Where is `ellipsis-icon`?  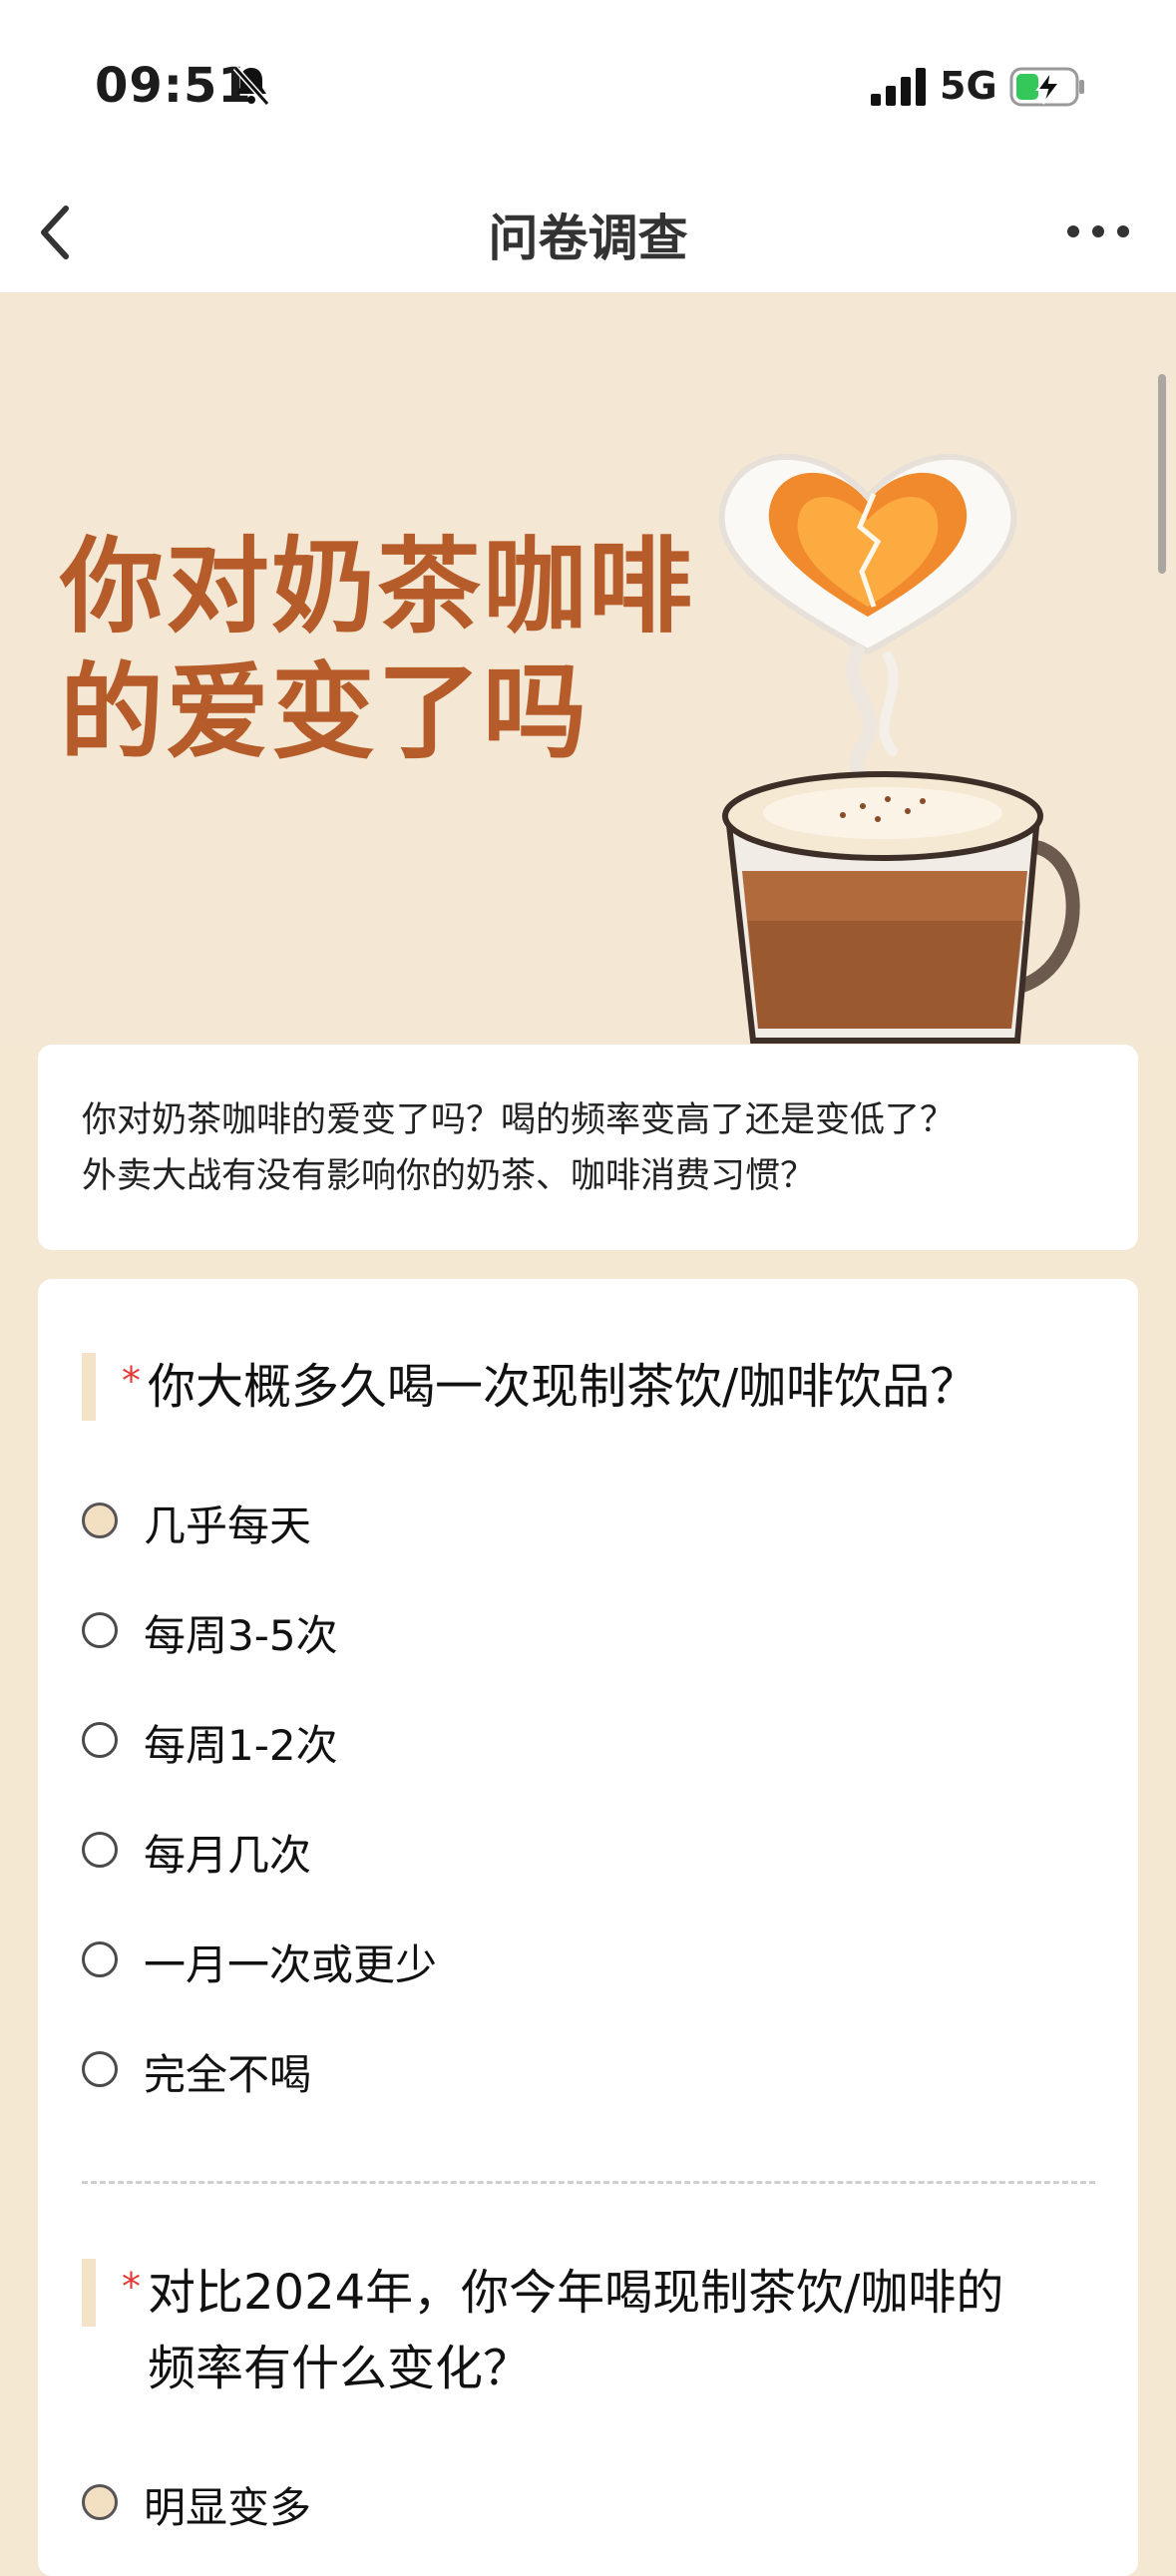 ellipsis-icon is located at coordinates (1098, 231).